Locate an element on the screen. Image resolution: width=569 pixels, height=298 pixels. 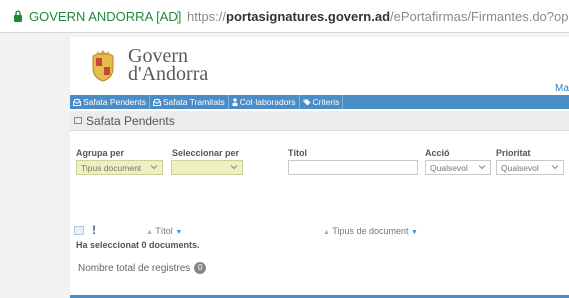
action-value: Qualsevol is located at coordinates (449, 167).